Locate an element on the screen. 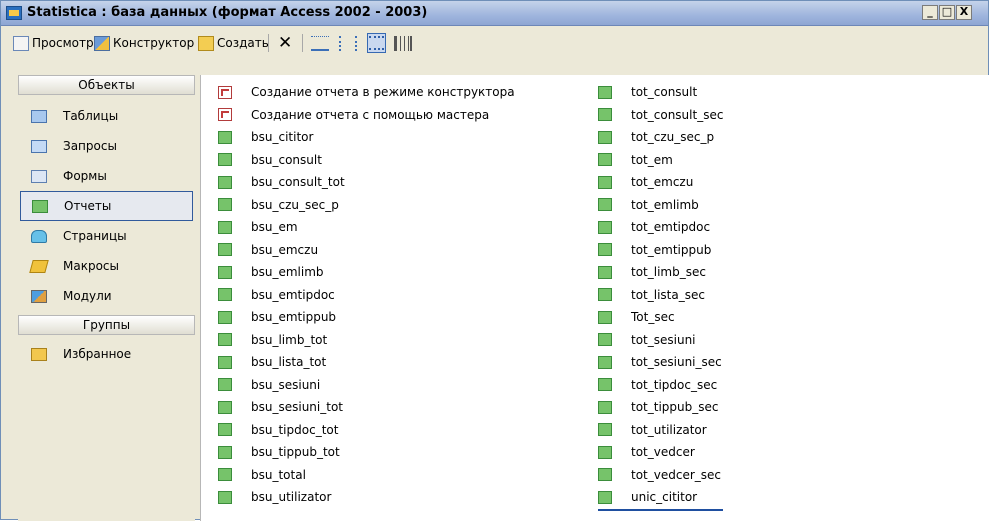 Image resolution: width=989 pixels, height=521 pixels. list-item: tot_tipdoc_sec is located at coordinates (660, 385).